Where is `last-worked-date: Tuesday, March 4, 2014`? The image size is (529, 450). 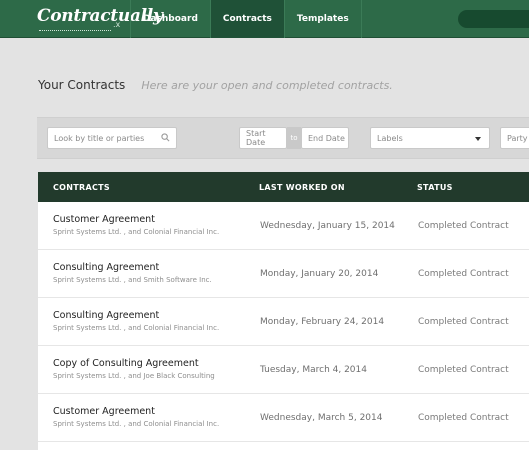 last-worked-date: Tuesday, March 4, 2014 is located at coordinates (313, 370).